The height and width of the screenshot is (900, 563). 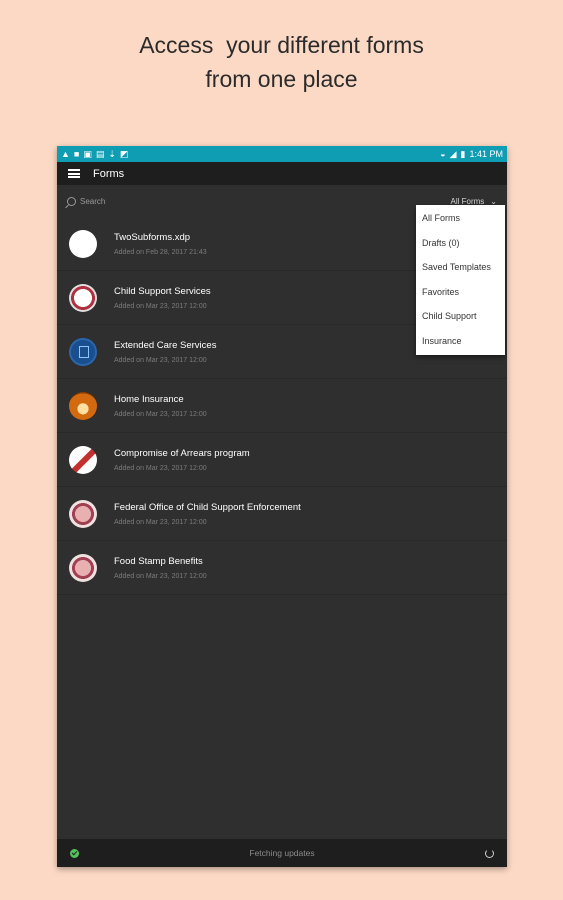 I want to click on menu-item-child-support: Child Support, so click(x=460, y=318).